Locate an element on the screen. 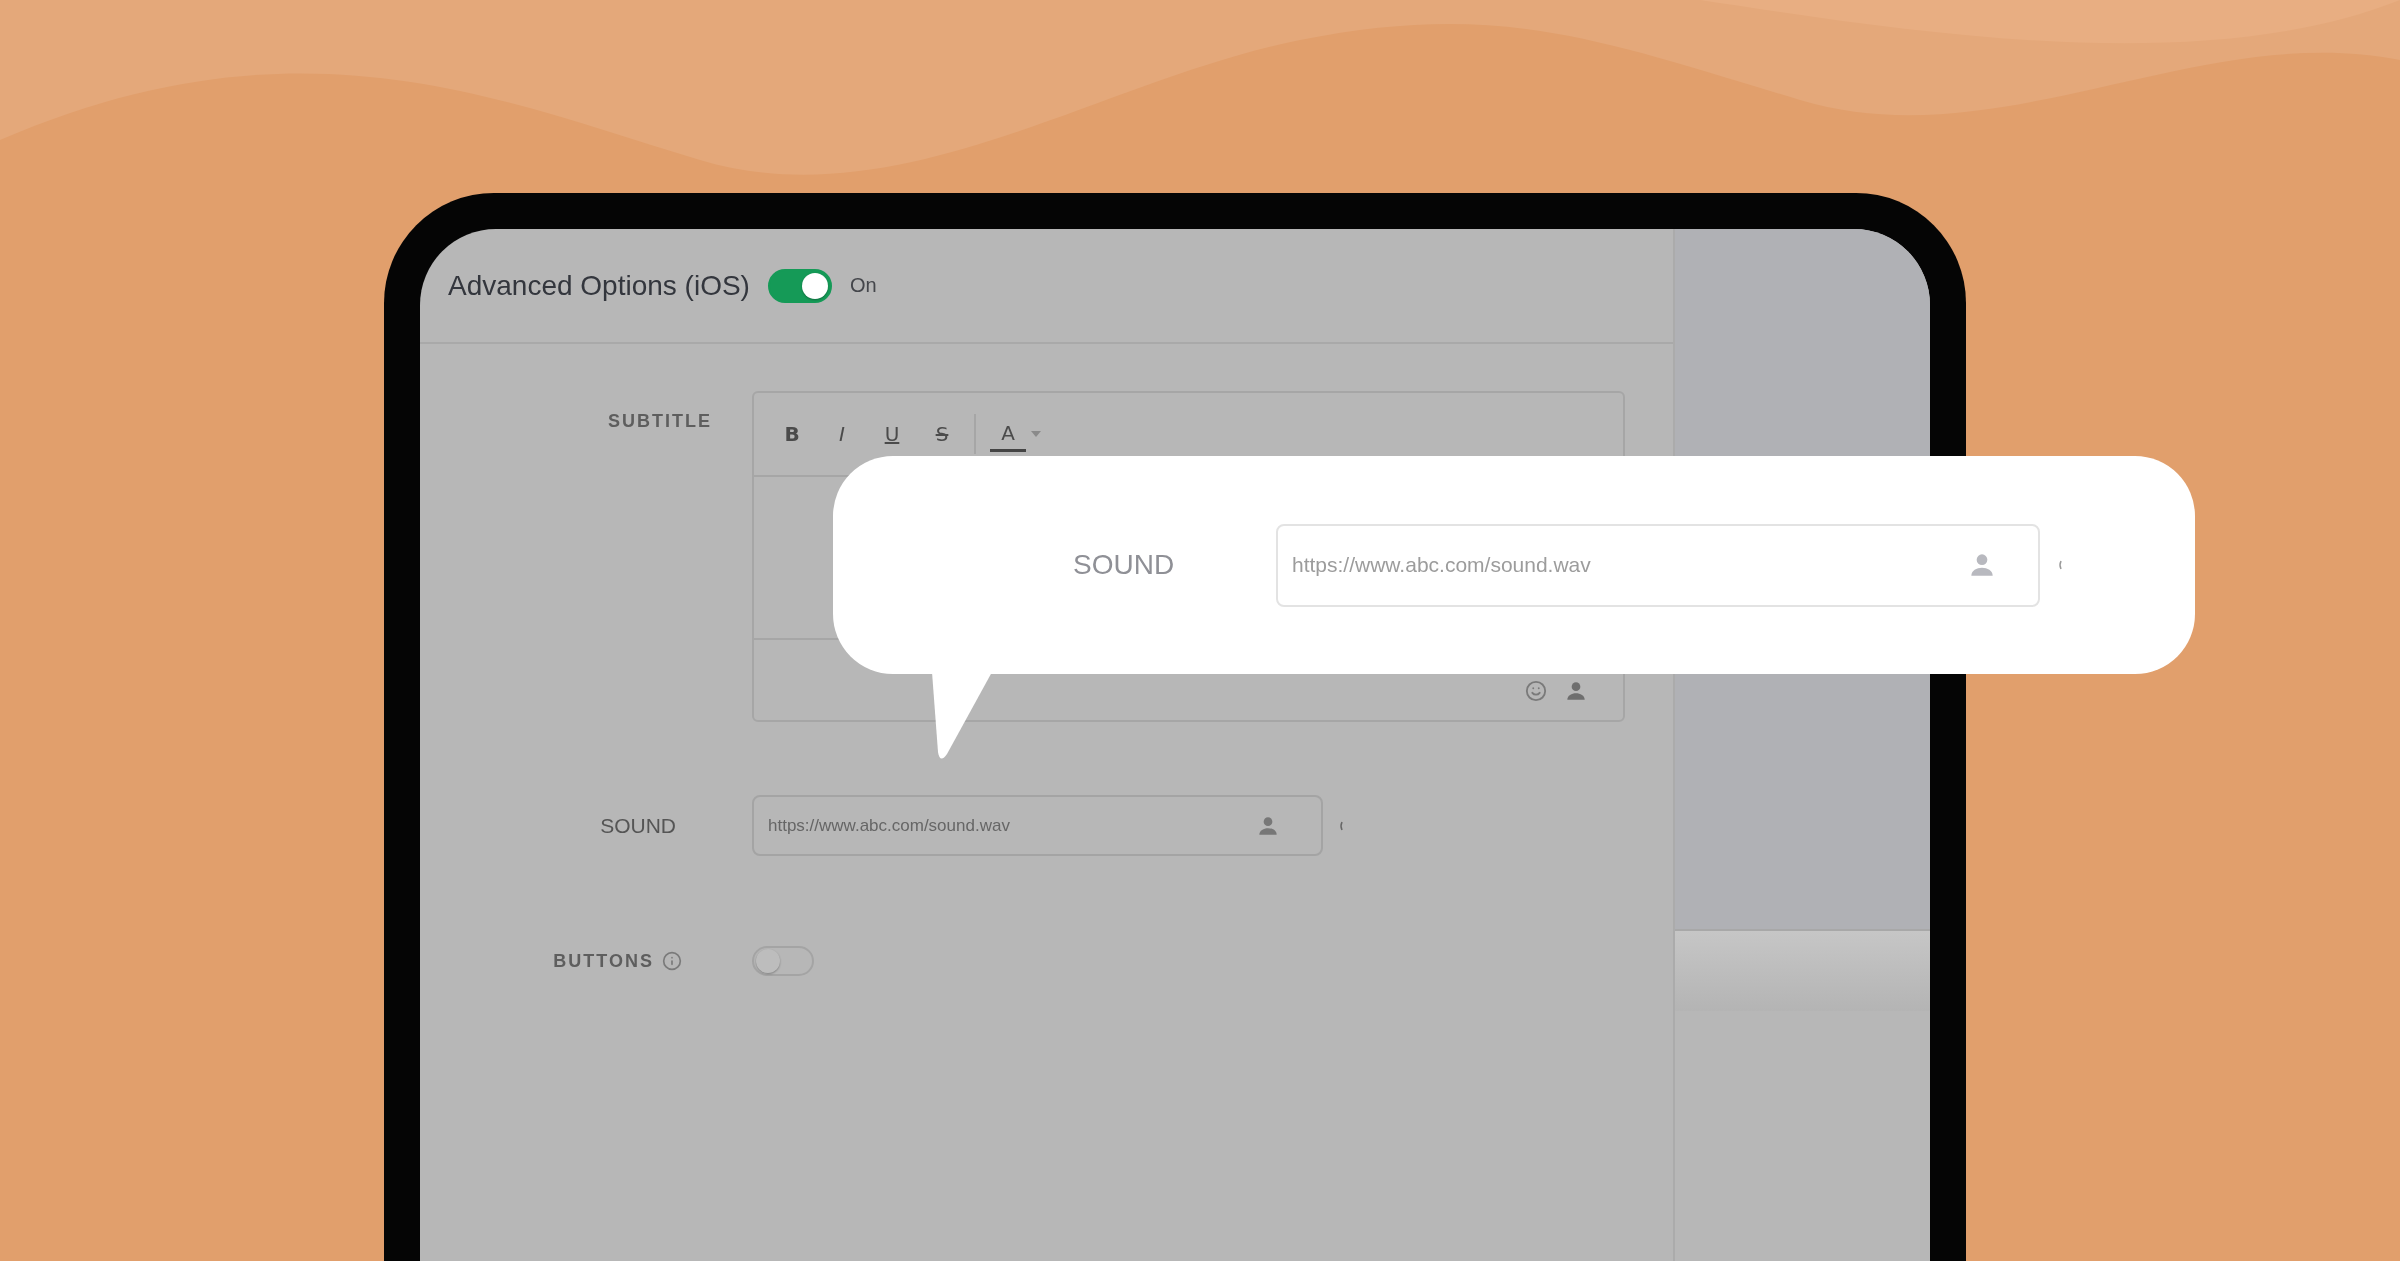 The width and height of the screenshot is (2400, 1261). format-button: U is located at coordinates (892, 434).